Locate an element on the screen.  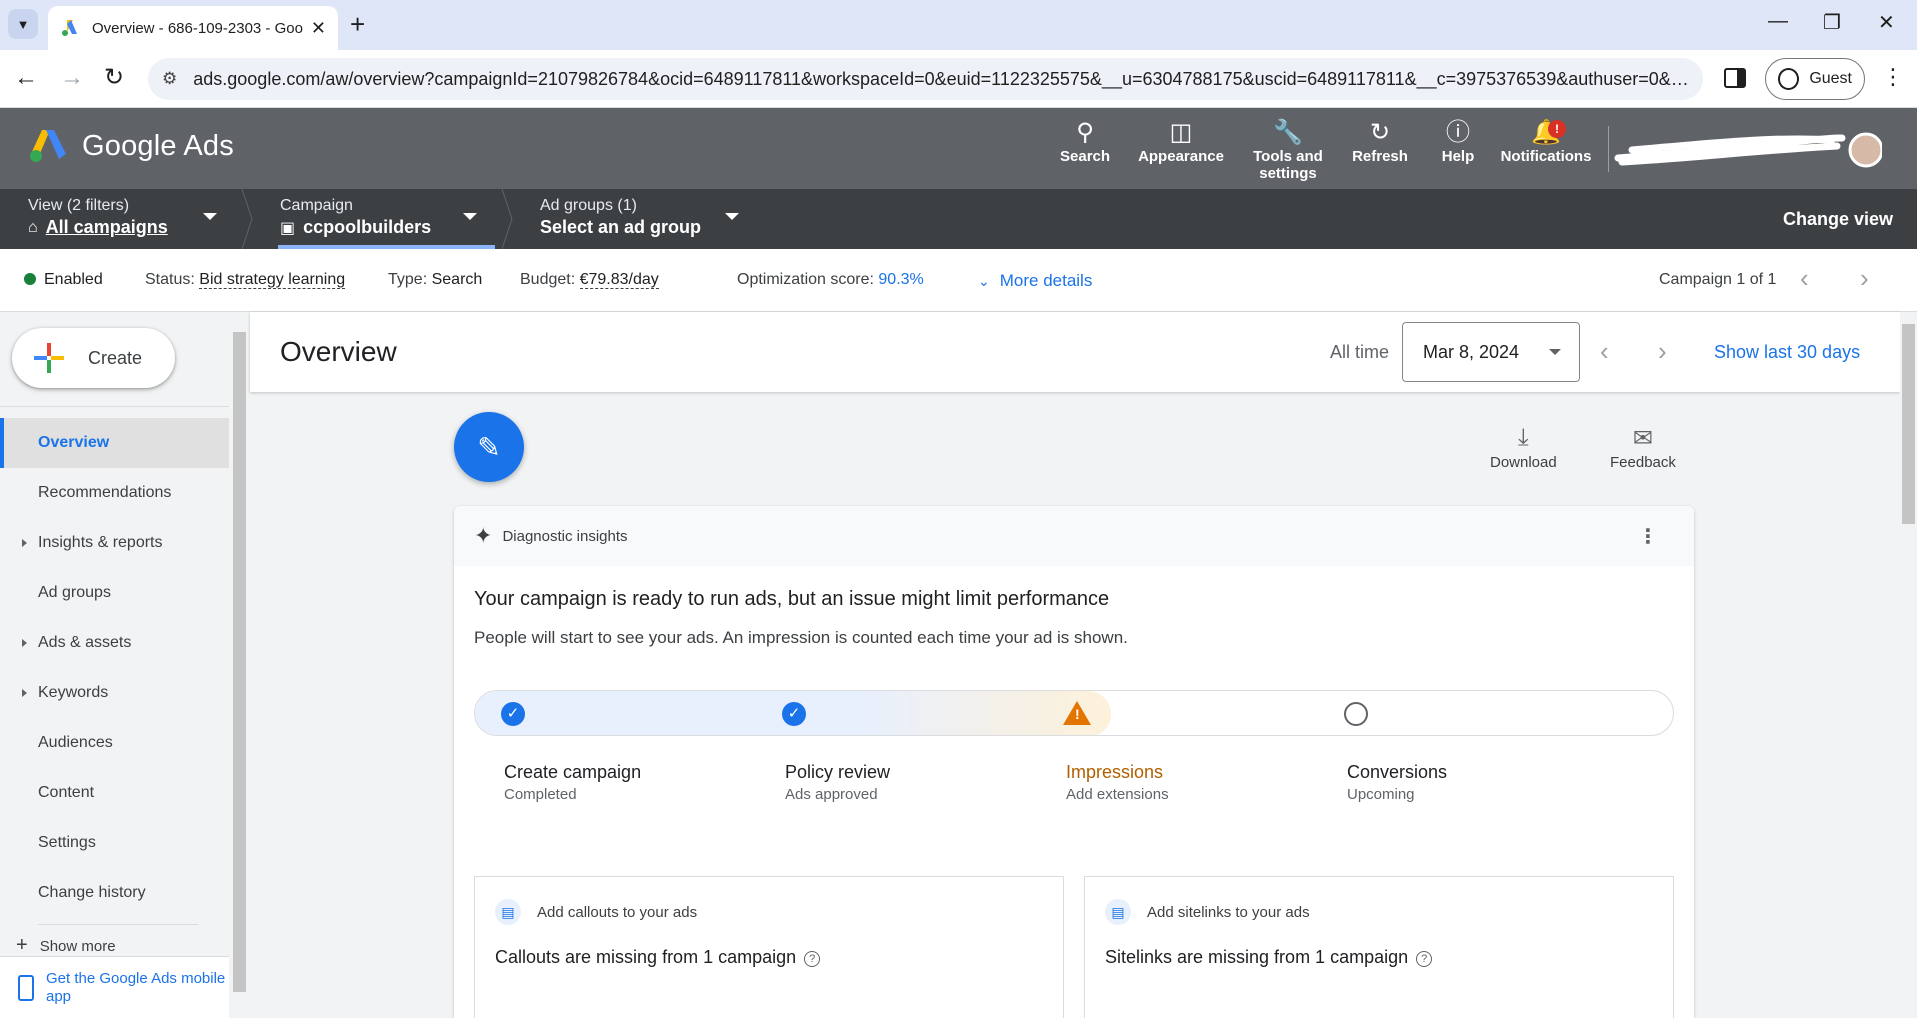
prev-campaign-icon: ‹ is located at coordinates (1804, 278).